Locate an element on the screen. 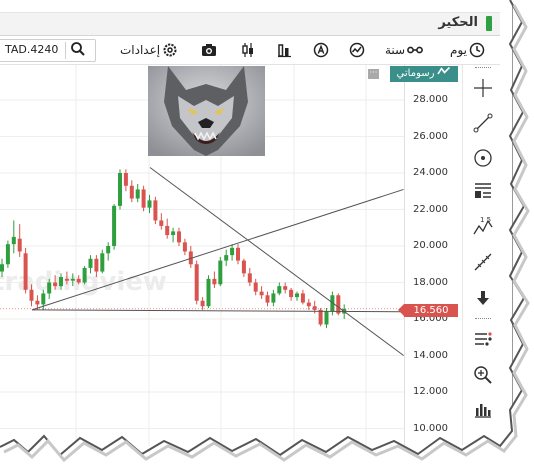 Image resolution: width=534 pixels, height=473 pixels. fib-circle-icon is located at coordinates (483, 158).